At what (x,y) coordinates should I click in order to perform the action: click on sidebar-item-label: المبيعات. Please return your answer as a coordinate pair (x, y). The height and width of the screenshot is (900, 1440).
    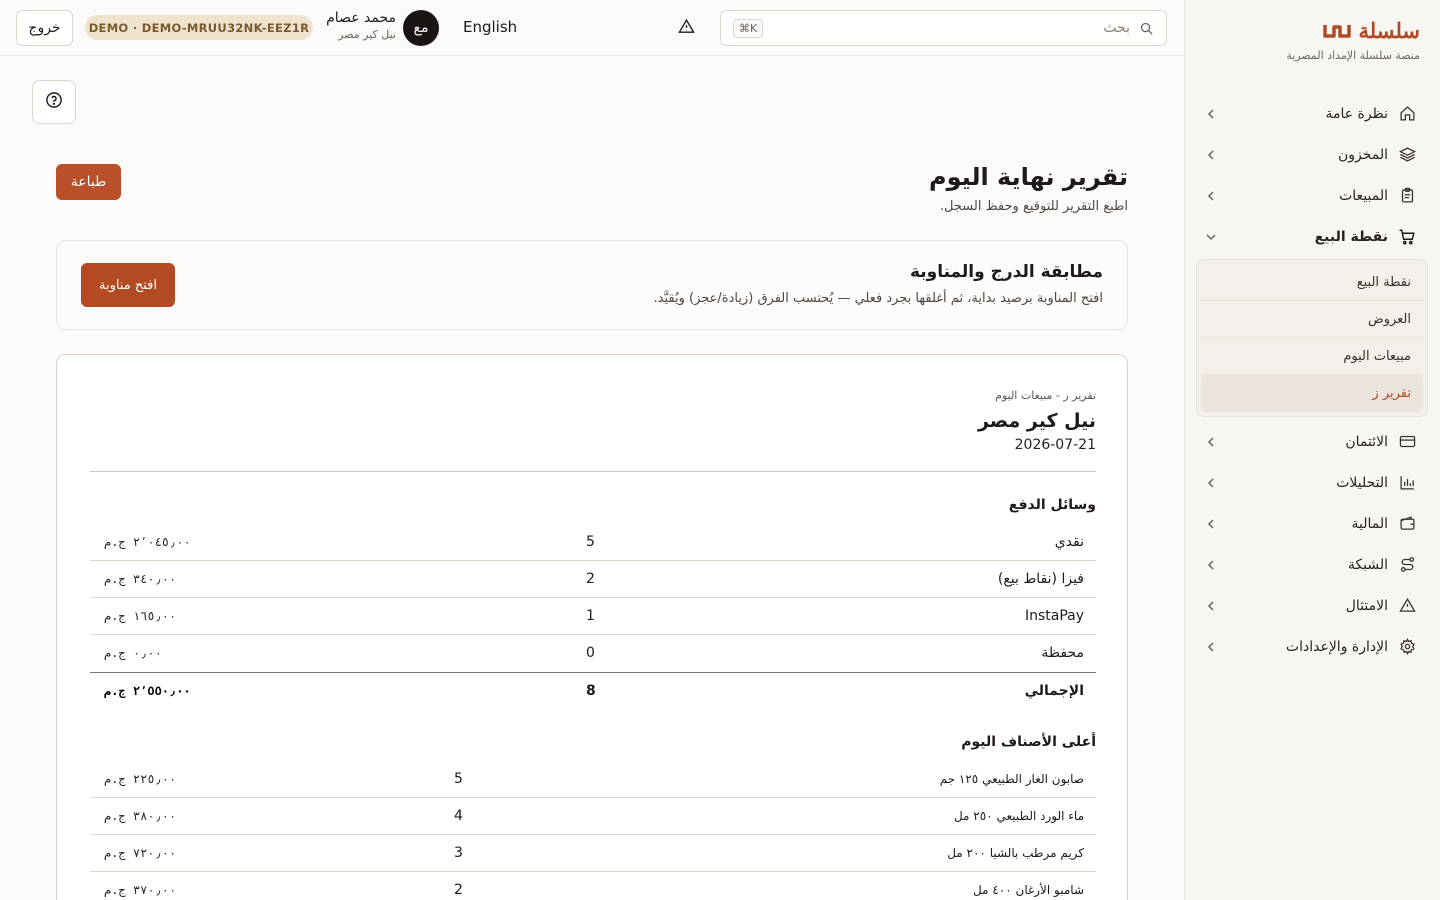
    Looking at the image, I should click on (1363, 195).